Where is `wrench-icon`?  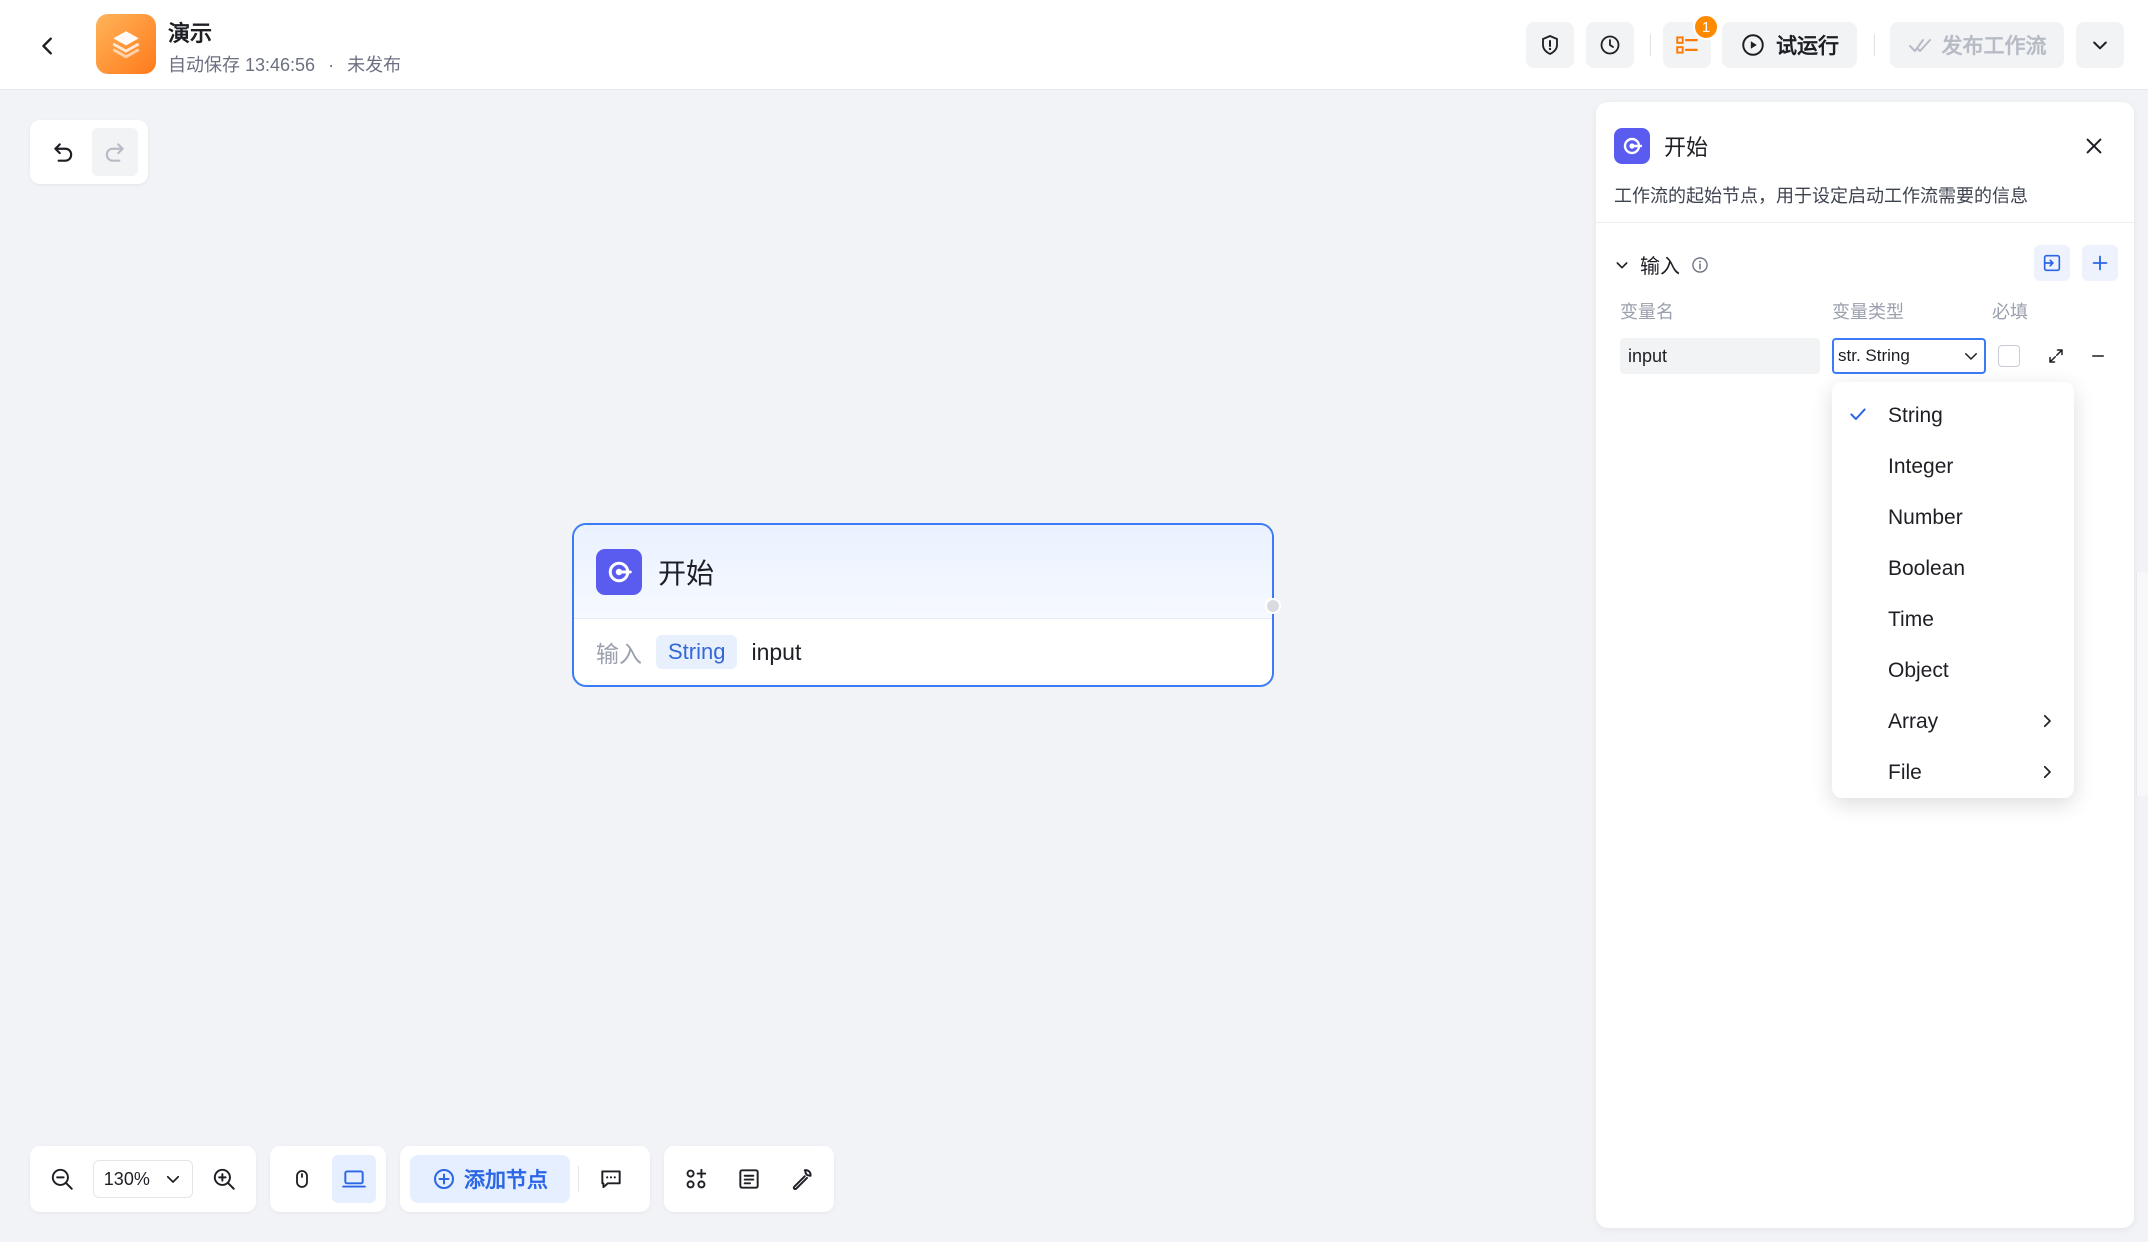
wrench-icon is located at coordinates (802, 1180).